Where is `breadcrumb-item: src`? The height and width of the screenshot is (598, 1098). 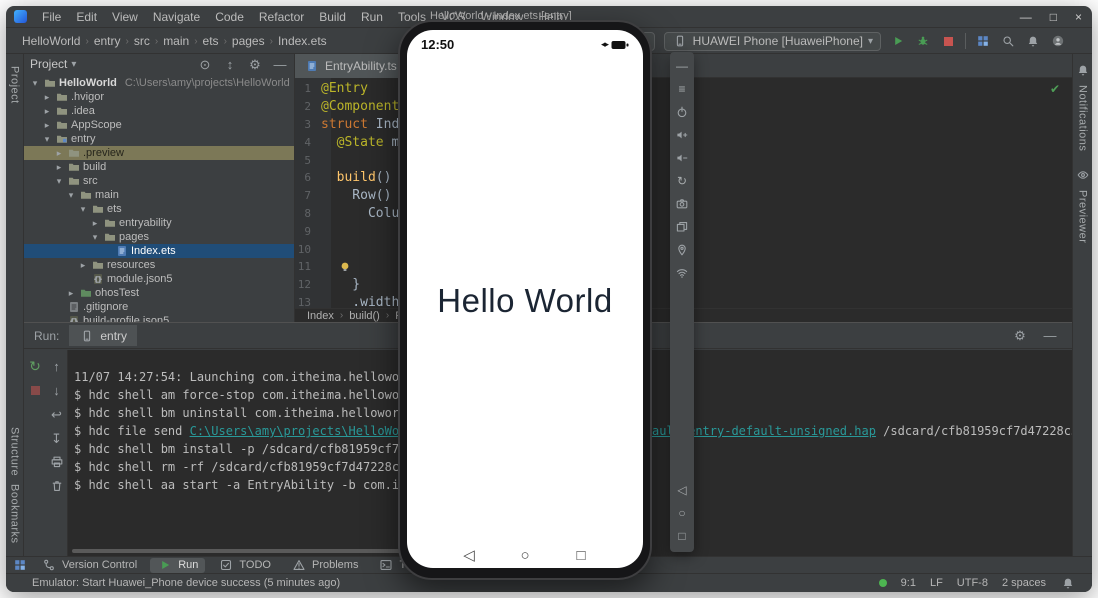
breadcrumb-item: src is located at coordinates (142, 41).